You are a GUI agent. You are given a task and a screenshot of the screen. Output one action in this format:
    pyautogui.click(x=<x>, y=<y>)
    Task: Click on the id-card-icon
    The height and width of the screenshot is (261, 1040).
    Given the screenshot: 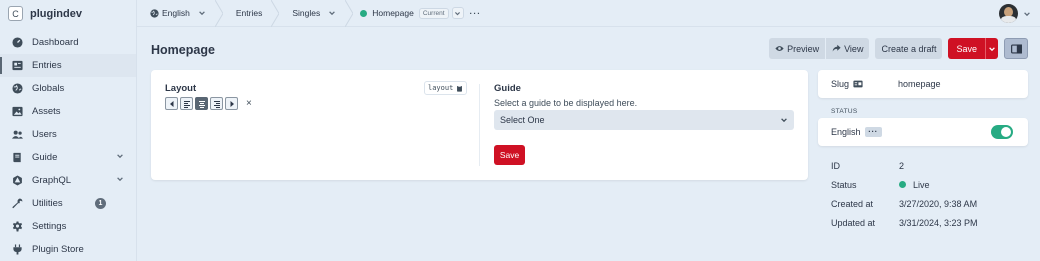 What is the action you would take?
    pyautogui.click(x=858, y=84)
    